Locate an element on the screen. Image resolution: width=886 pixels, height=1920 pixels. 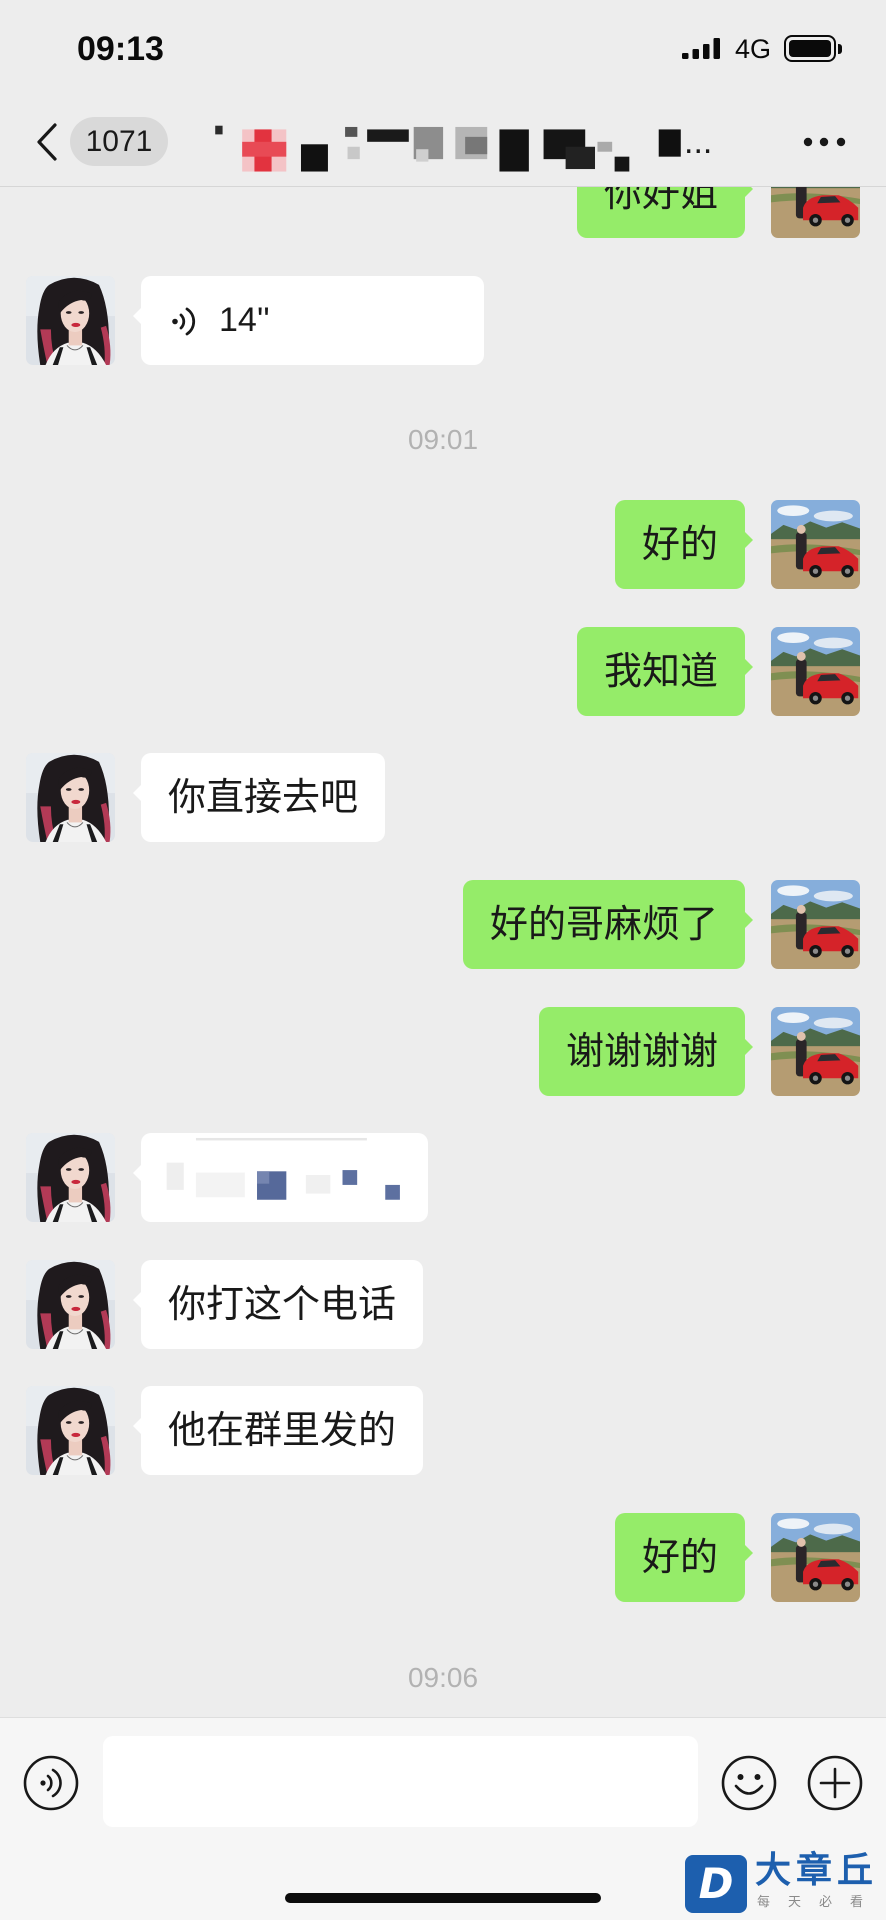
message-row-outgoing: 我知道 is located at coordinates (443, 671).